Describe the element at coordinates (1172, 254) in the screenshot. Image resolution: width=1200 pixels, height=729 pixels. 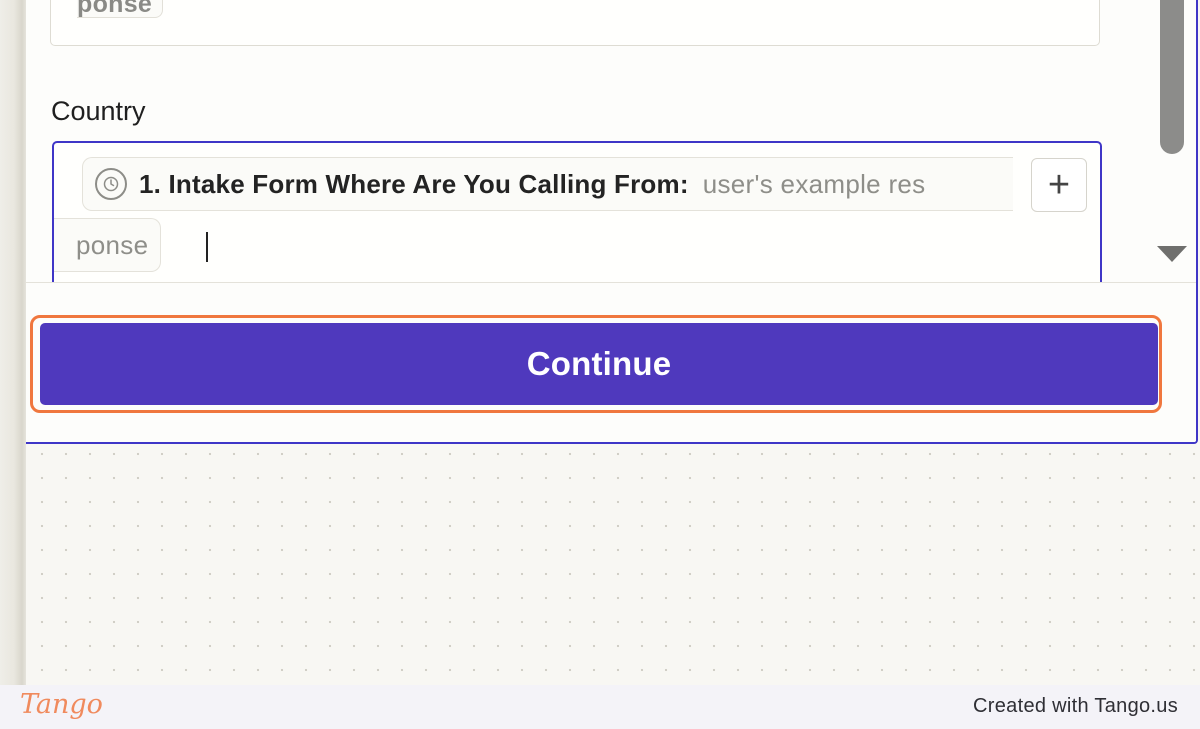
I see `scroll-down-arrow-icon` at that location.